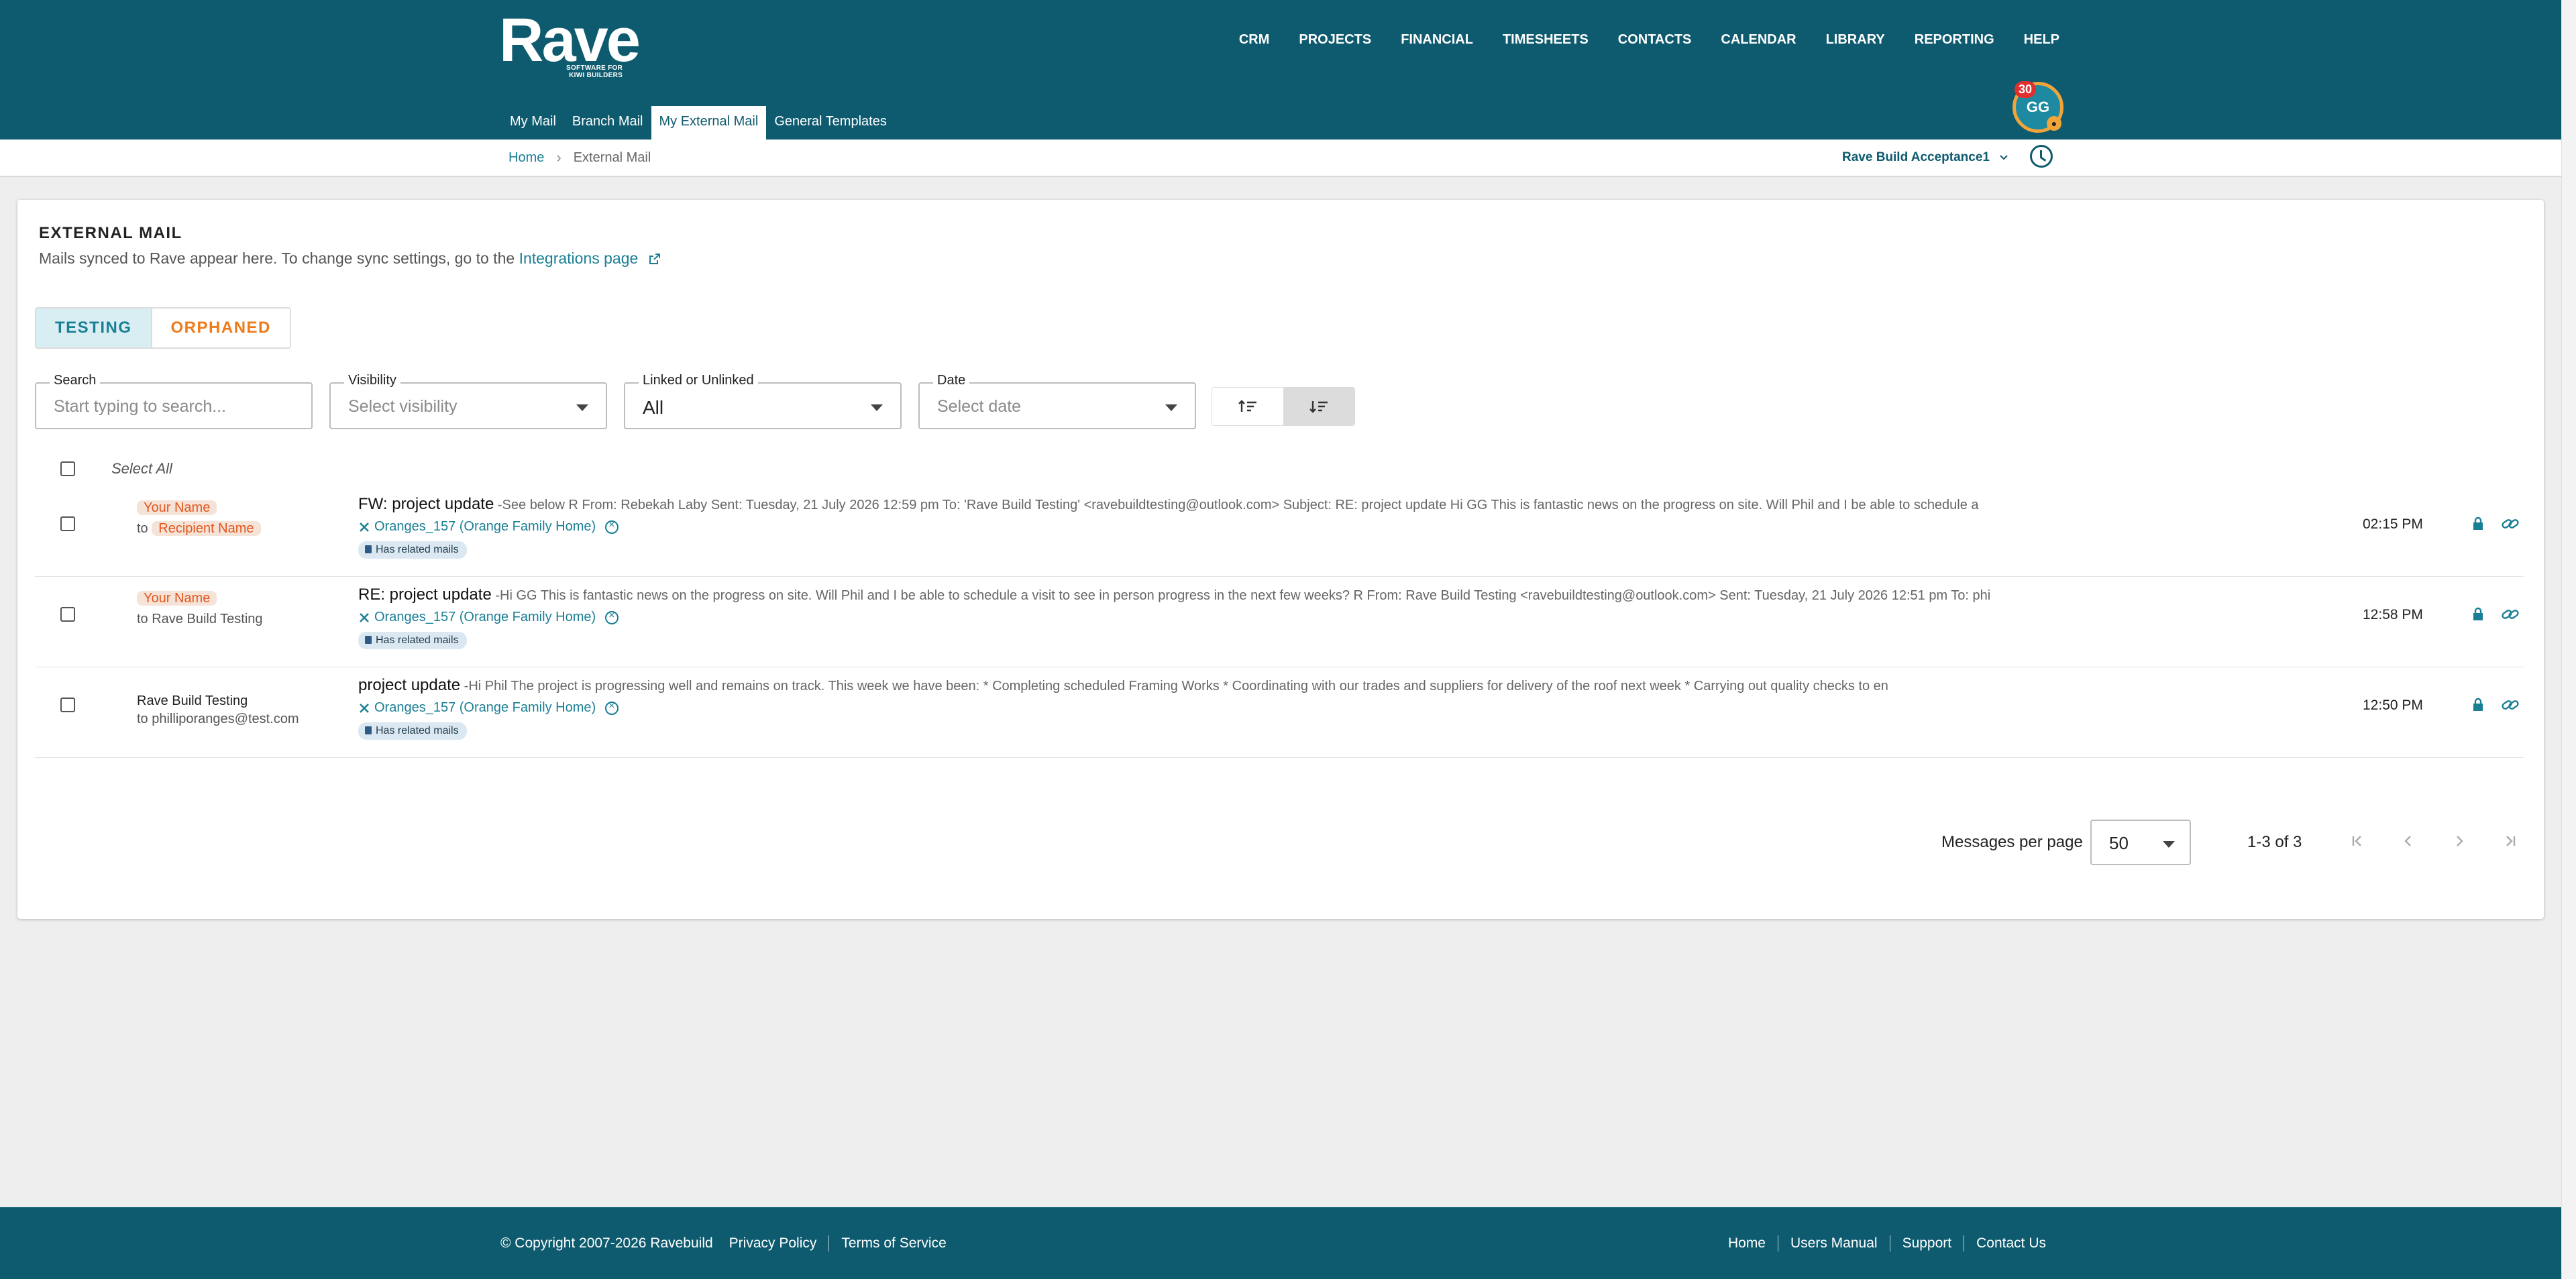  What do you see at coordinates (570, 44) in the screenshot?
I see `rave-logo: Rave SOFTWARE FOR KIWI BUILDERS` at bounding box center [570, 44].